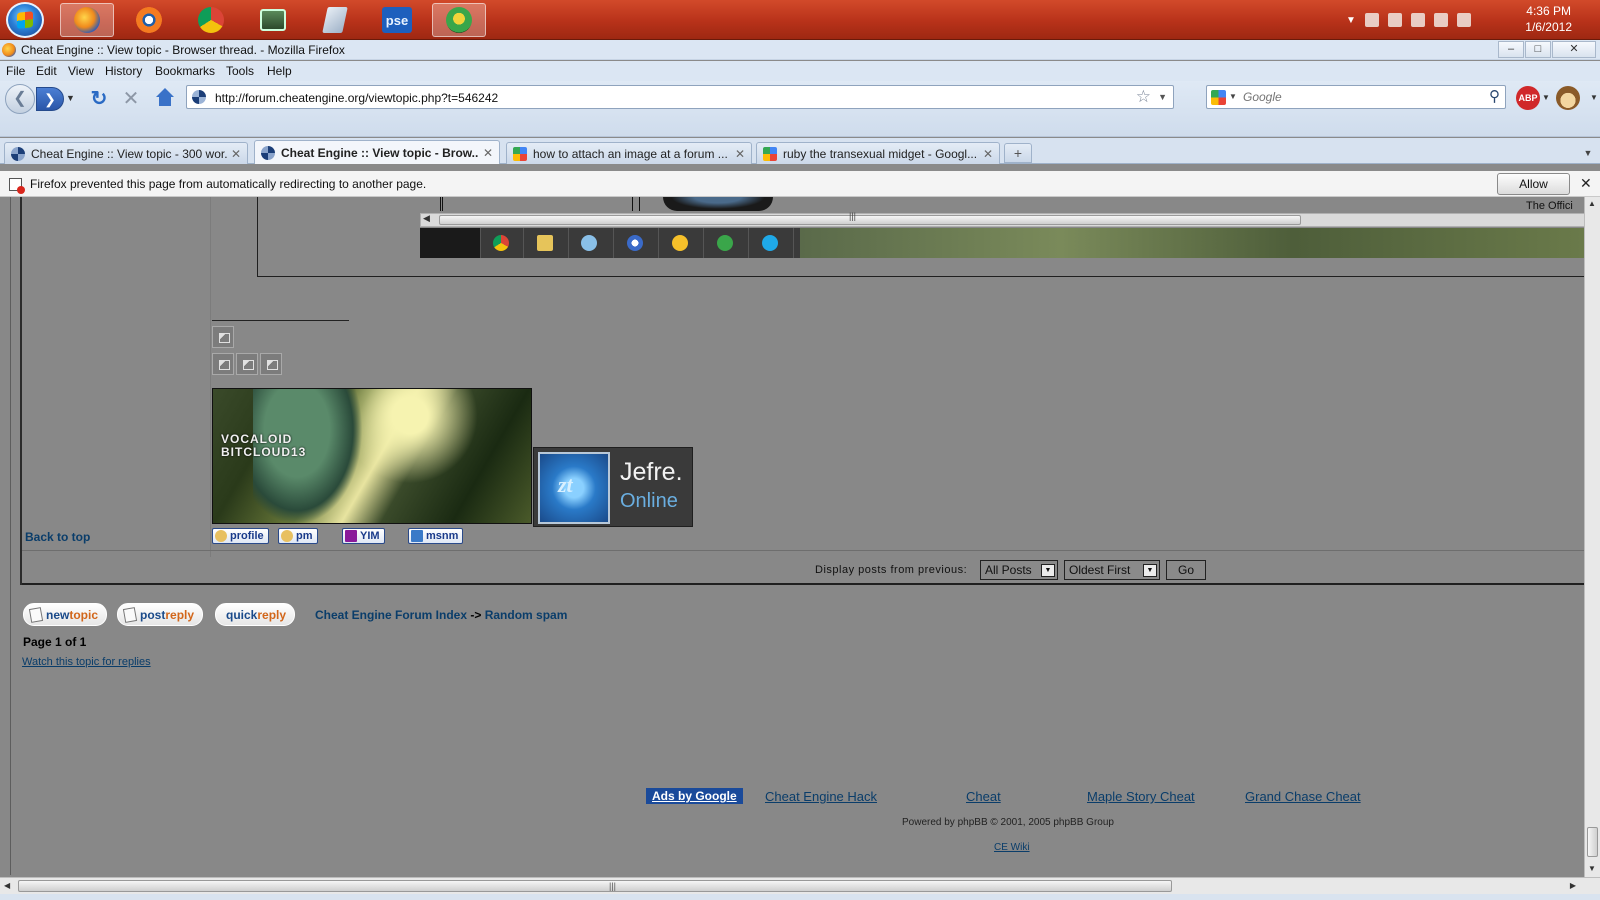 This screenshot has width=1600, height=900. Describe the element at coordinates (1546, 97) in the screenshot. I see `adblock-dropdown-icon: ▼` at that location.